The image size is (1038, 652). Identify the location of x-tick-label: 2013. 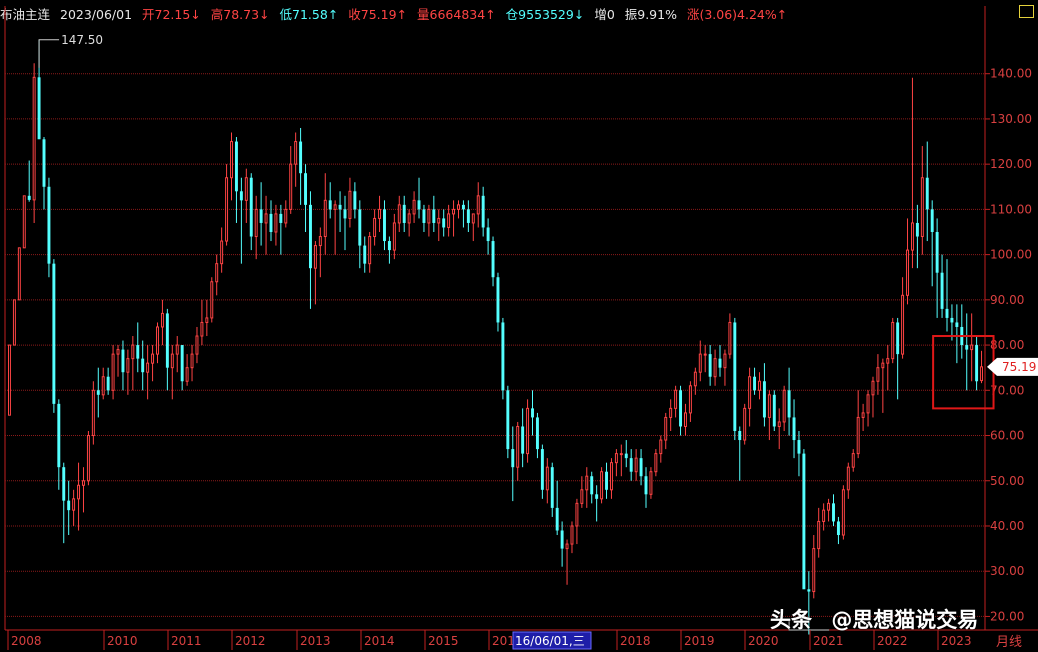
(315, 641).